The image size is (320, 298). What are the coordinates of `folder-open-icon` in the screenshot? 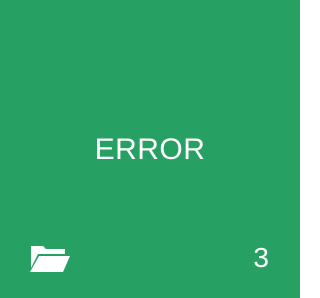 It's located at (50, 258).